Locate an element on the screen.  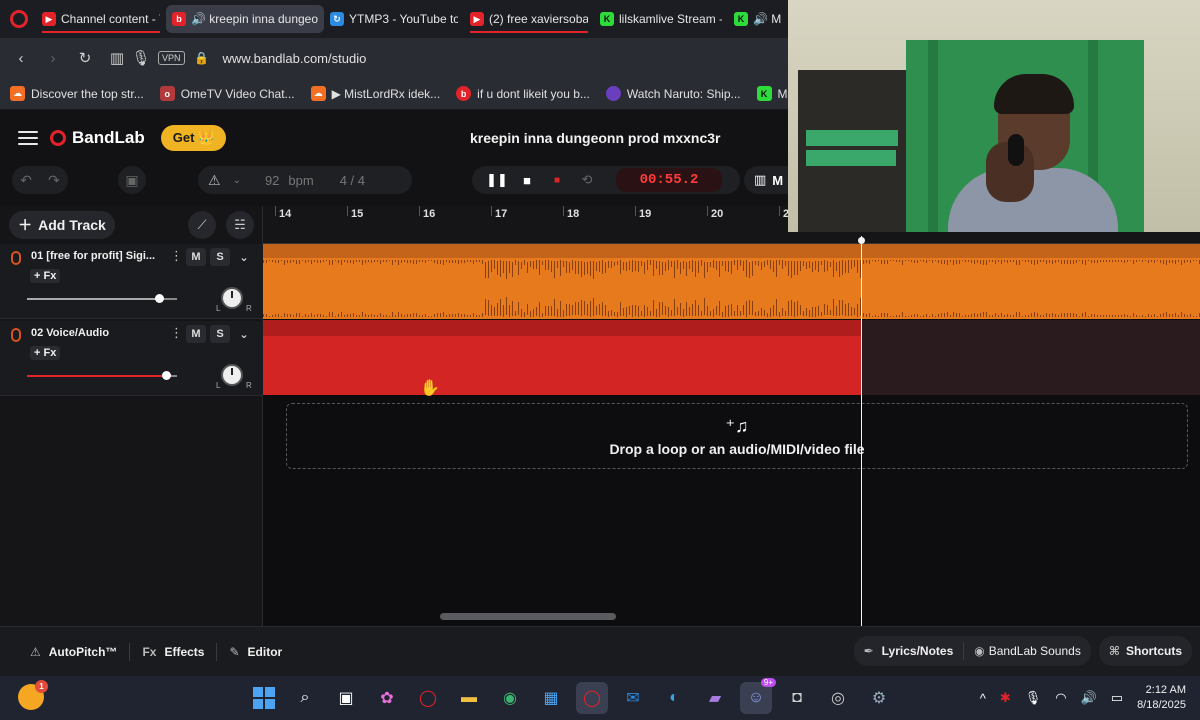
stop-icon: ■ is located at coordinates (527, 180).